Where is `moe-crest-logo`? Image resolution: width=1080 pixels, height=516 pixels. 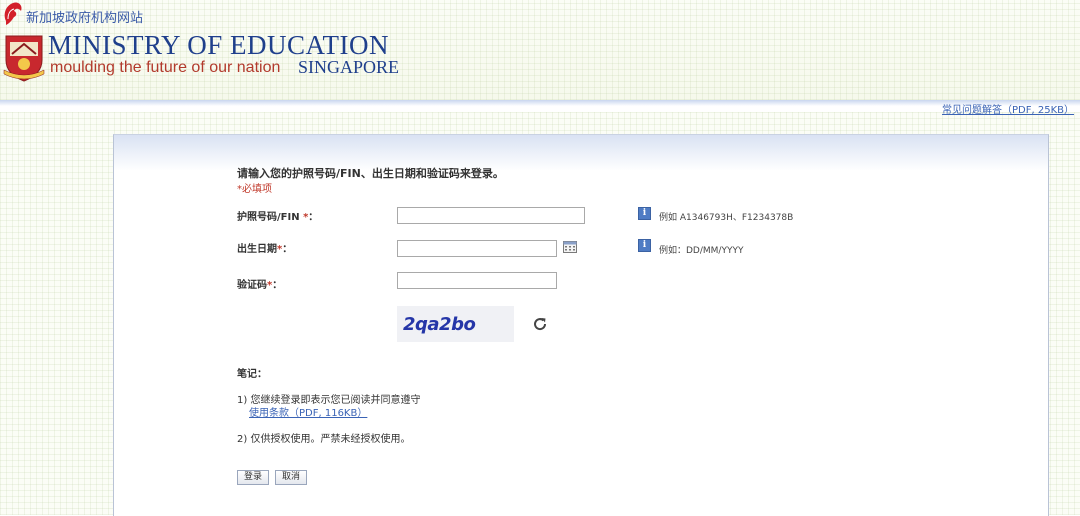
moe-crest-logo is located at coordinates (24, 56).